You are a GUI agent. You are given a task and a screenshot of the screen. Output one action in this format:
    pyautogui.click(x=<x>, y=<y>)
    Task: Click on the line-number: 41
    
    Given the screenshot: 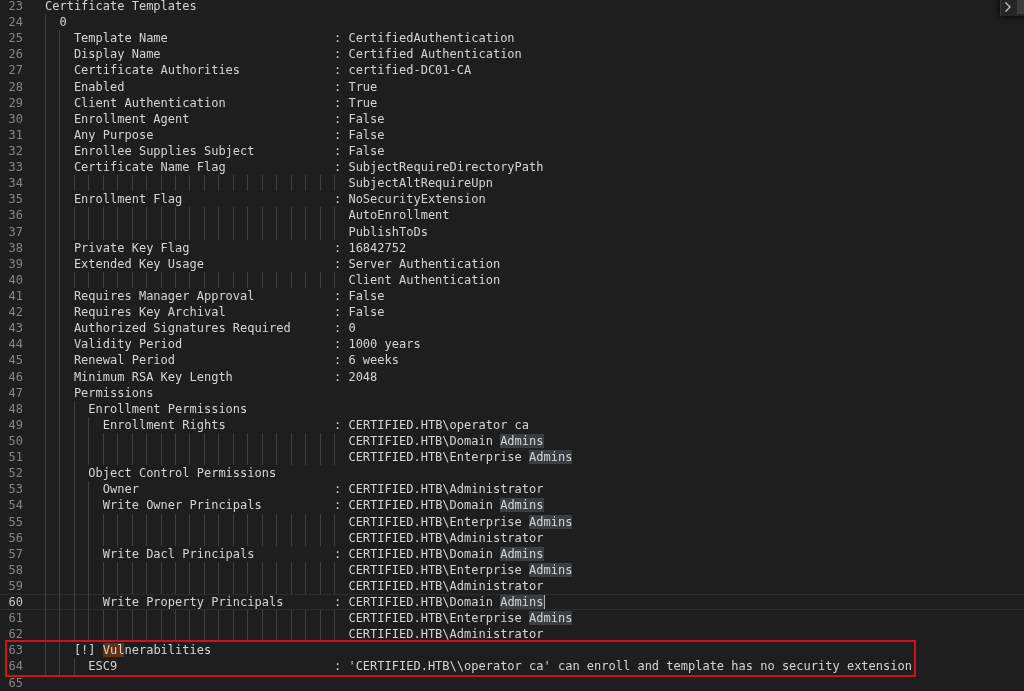 What is the action you would take?
    pyautogui.click(x=15, y=296)
    